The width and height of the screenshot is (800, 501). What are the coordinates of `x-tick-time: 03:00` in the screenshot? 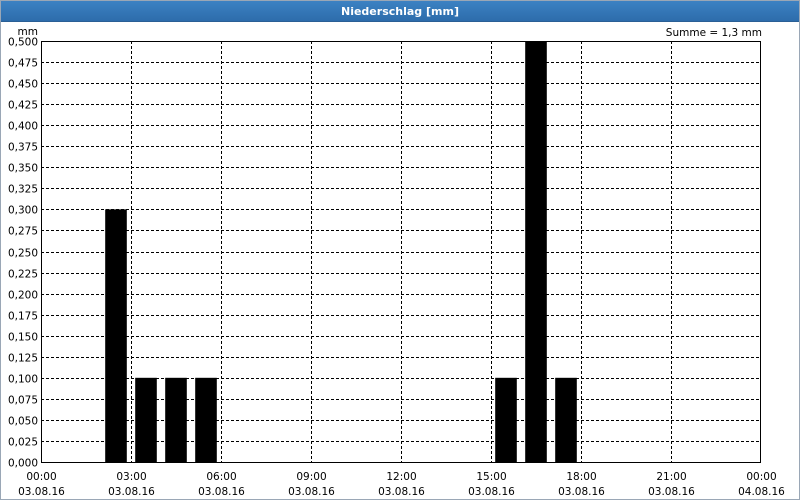 It's located at (131, 477).